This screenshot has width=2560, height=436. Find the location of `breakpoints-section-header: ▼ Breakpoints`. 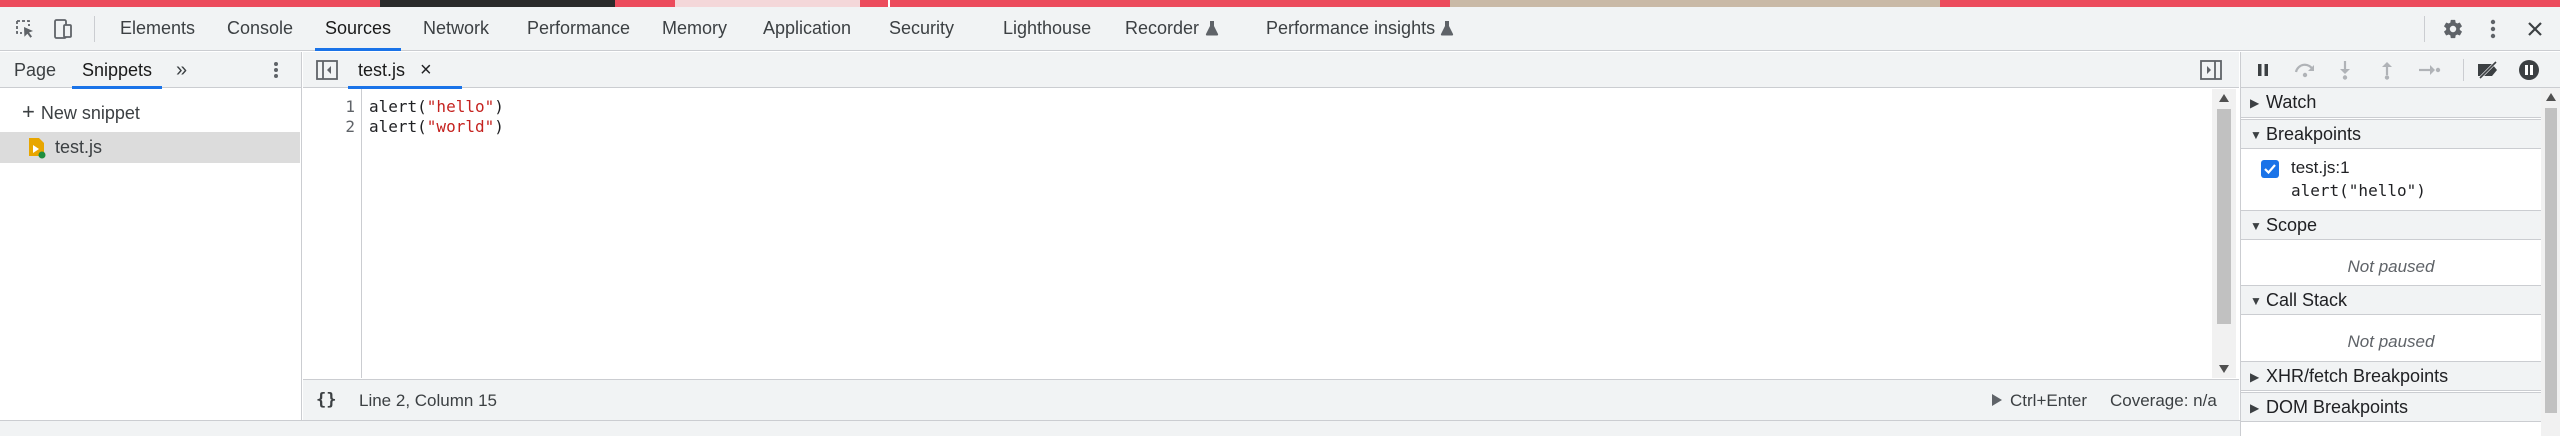

breakpoints-section-header: ▼ Breakpoints is located at coordinates (2391, 134).